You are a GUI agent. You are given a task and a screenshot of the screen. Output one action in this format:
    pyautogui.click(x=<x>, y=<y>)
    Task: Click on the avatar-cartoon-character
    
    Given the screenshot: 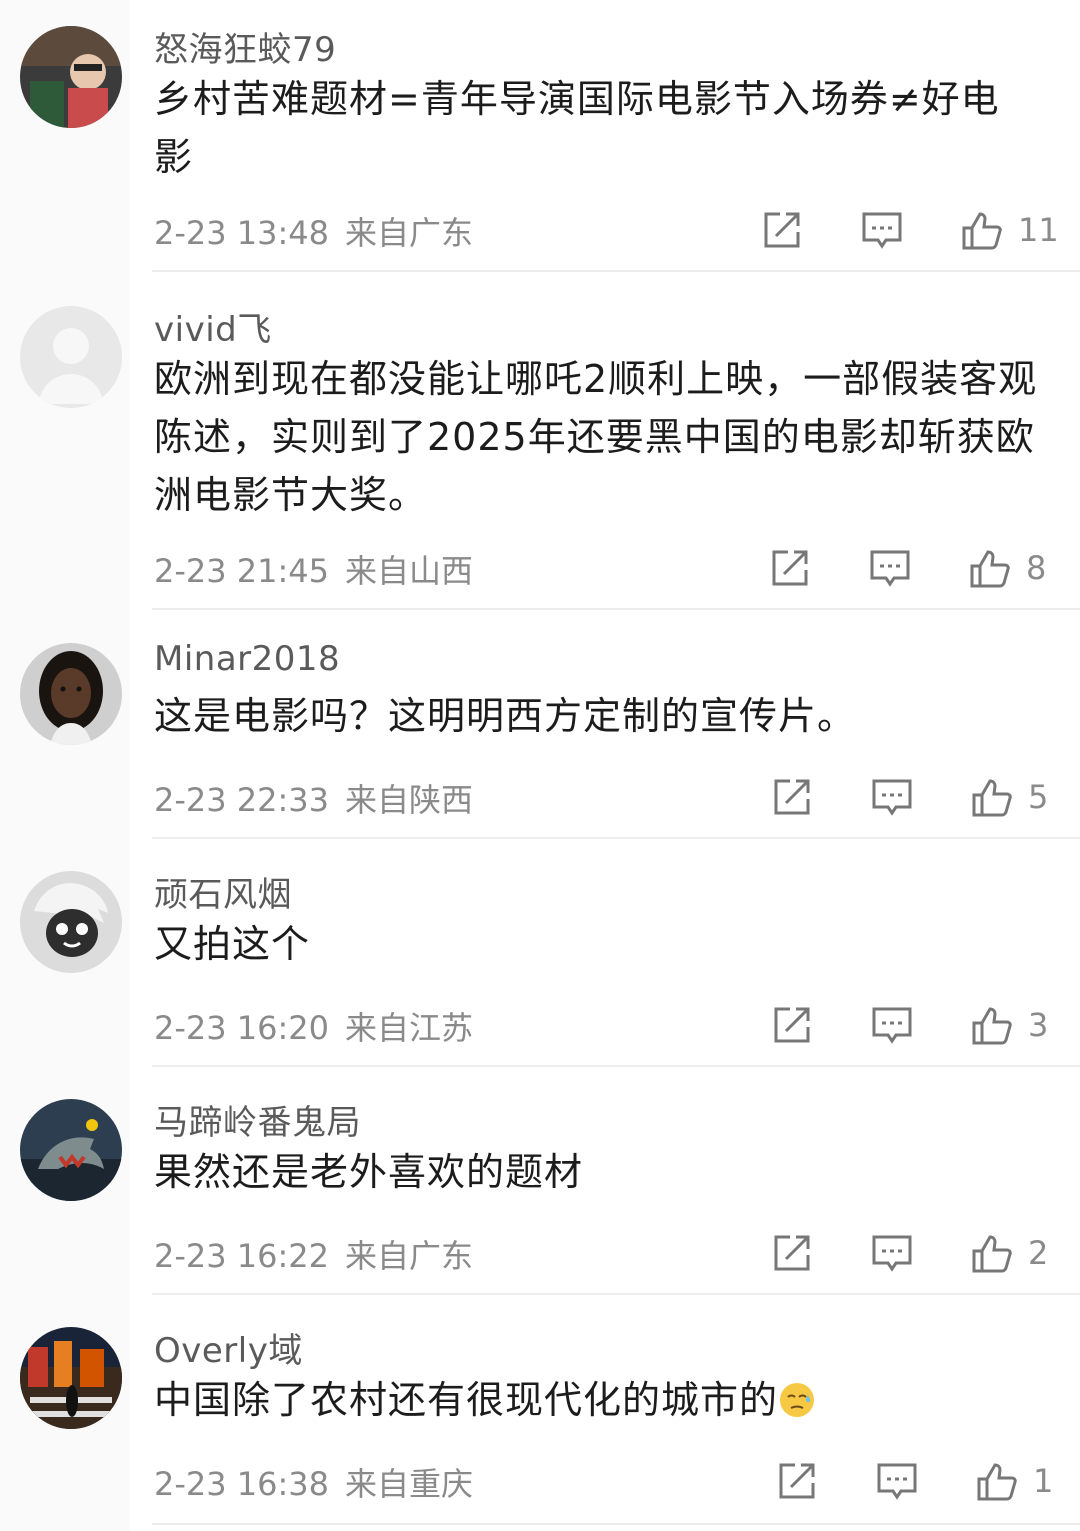 What is the action you would take?
    pyautogui.click(x=71, y=922)
    